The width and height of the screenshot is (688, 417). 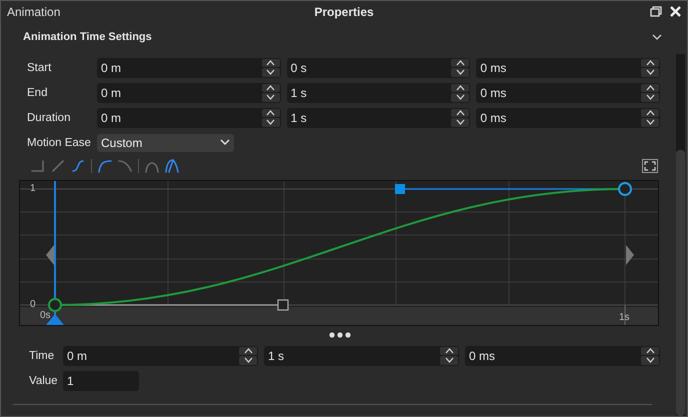 What do you see at coordinates (33, 189) in the screenshot?
I see `axis-label: 1` at bounding box center [33, 189].